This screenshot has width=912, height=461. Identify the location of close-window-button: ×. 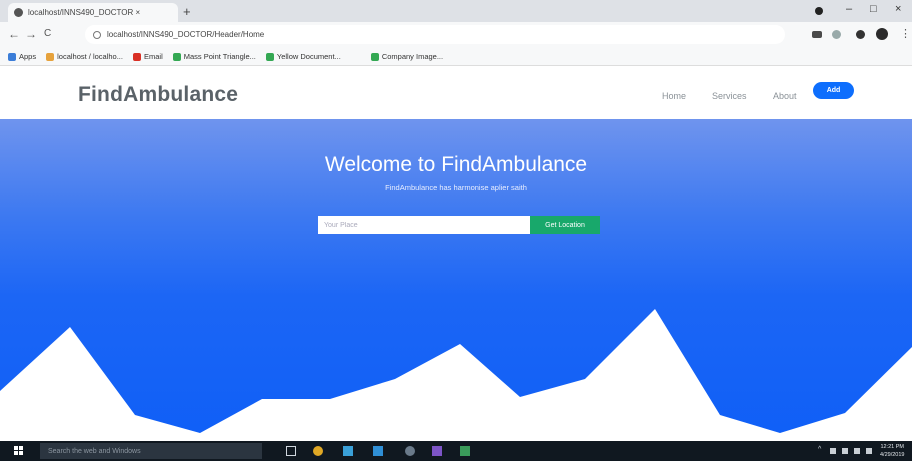
(898, 9).